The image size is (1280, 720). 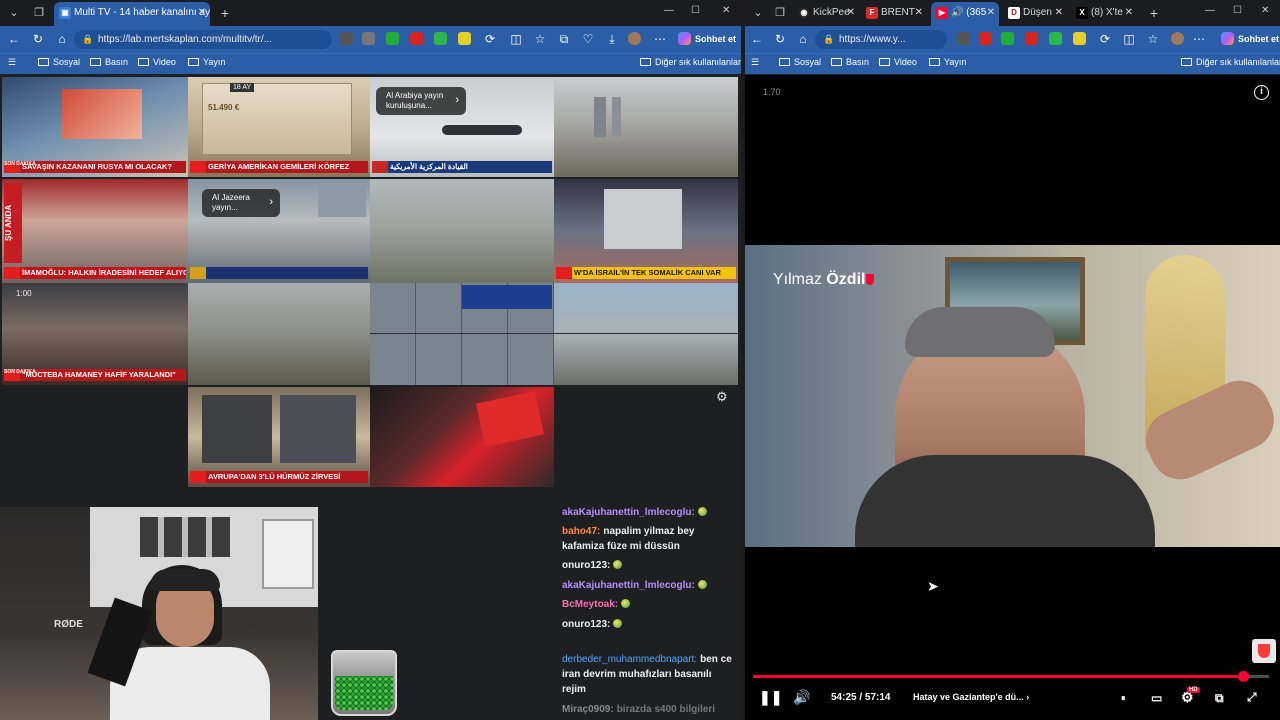 What do you see at coordinates (1190, 696) in the screenshot?
I see `settings-gear-icon: ⚙ HD` at bounding box center [1190, 696].